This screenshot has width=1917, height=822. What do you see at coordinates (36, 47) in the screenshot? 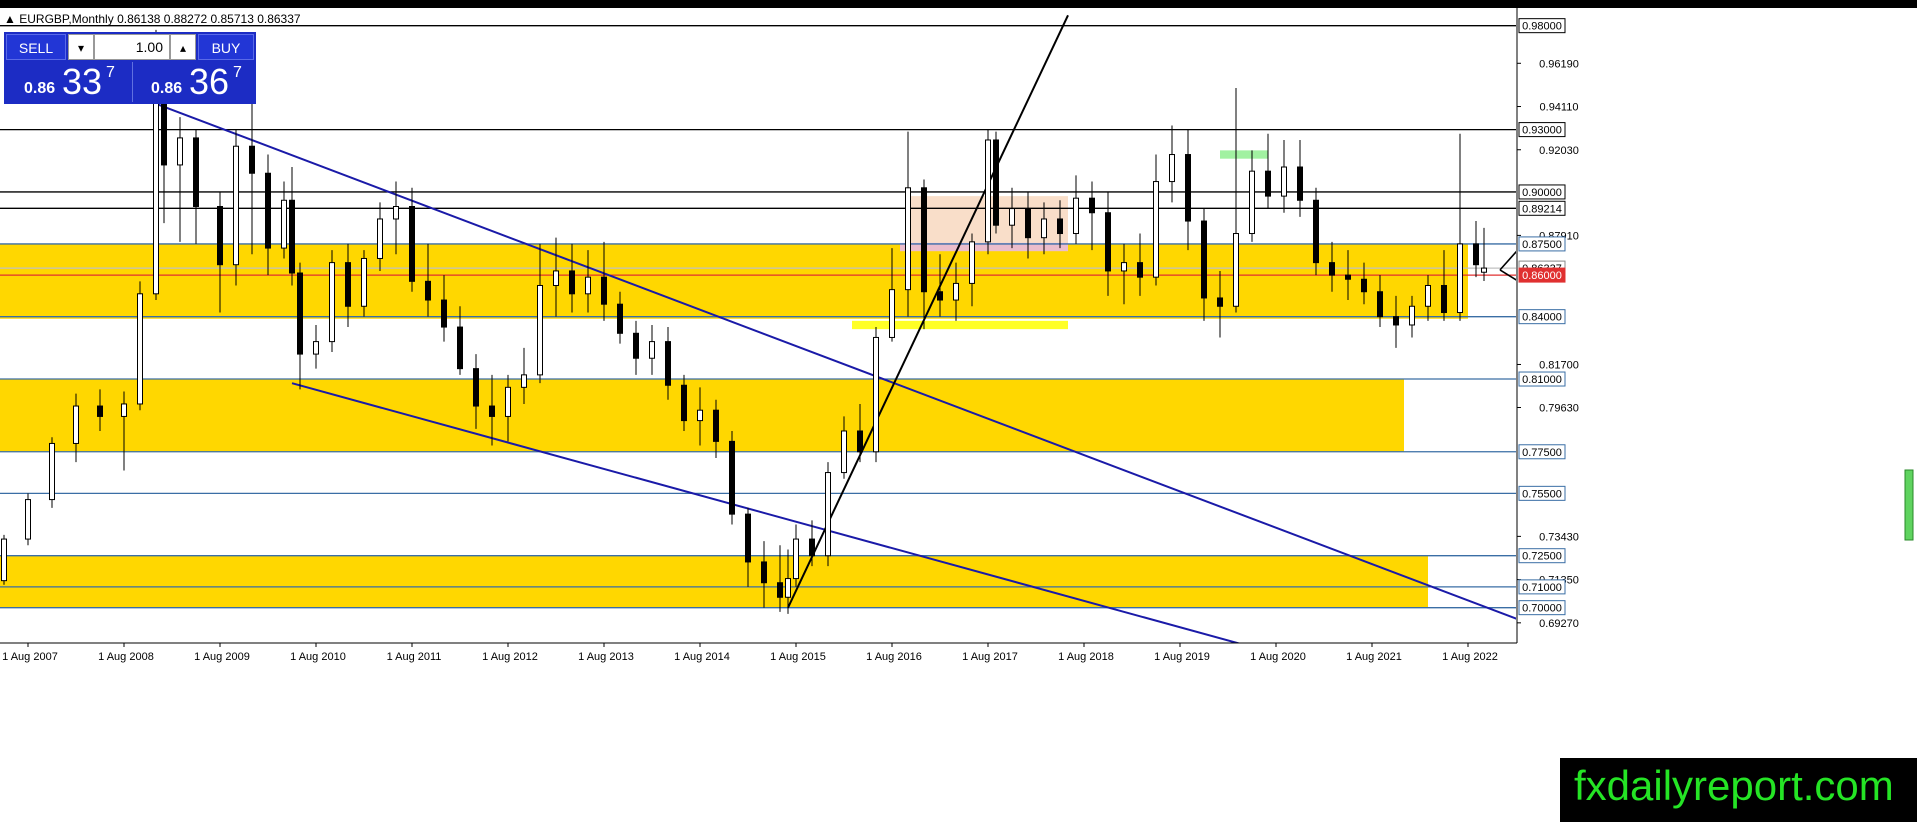
I see `sell-button: SELL` at bounding box center [36, 47].